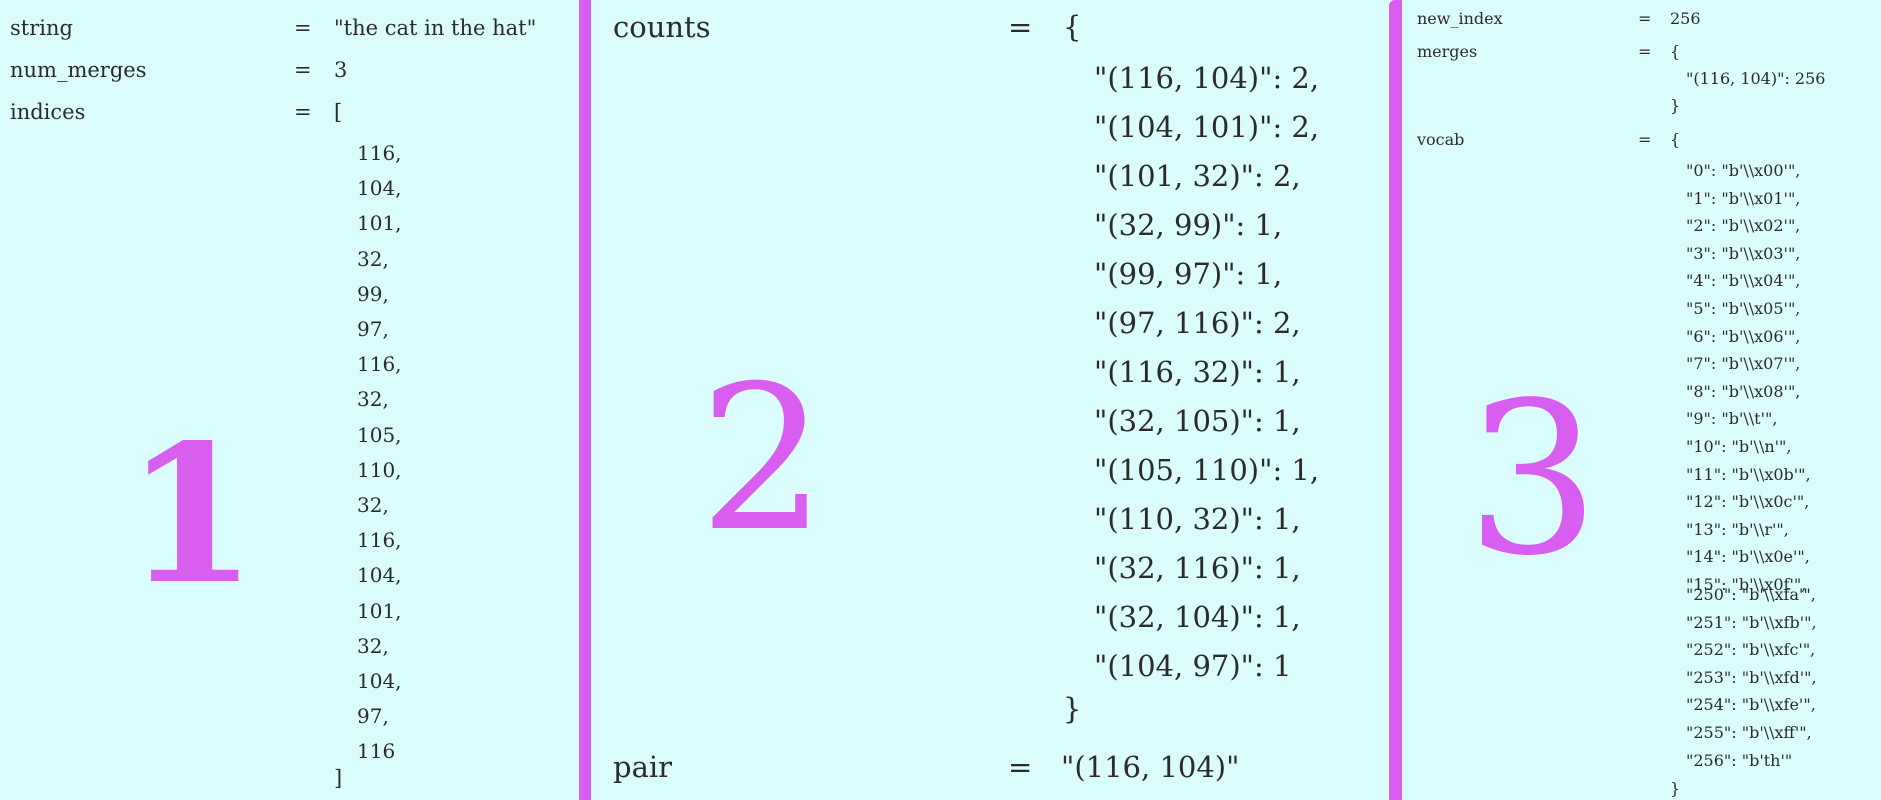  I want to click on list-item: "11": "b'\\x0b'",, so click(1748, 474).